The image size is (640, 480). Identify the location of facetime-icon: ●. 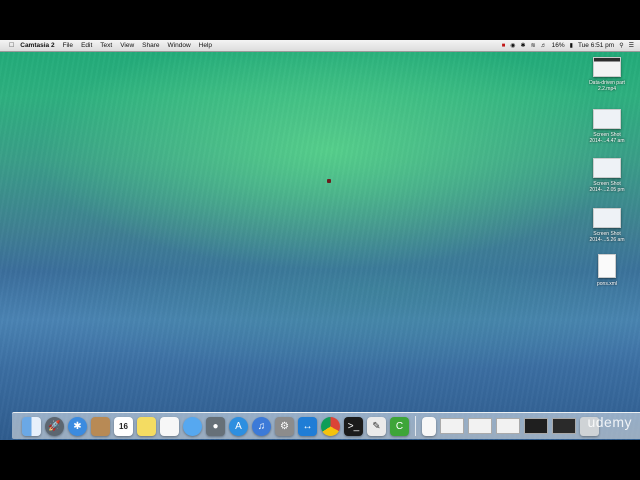
(215, 426).